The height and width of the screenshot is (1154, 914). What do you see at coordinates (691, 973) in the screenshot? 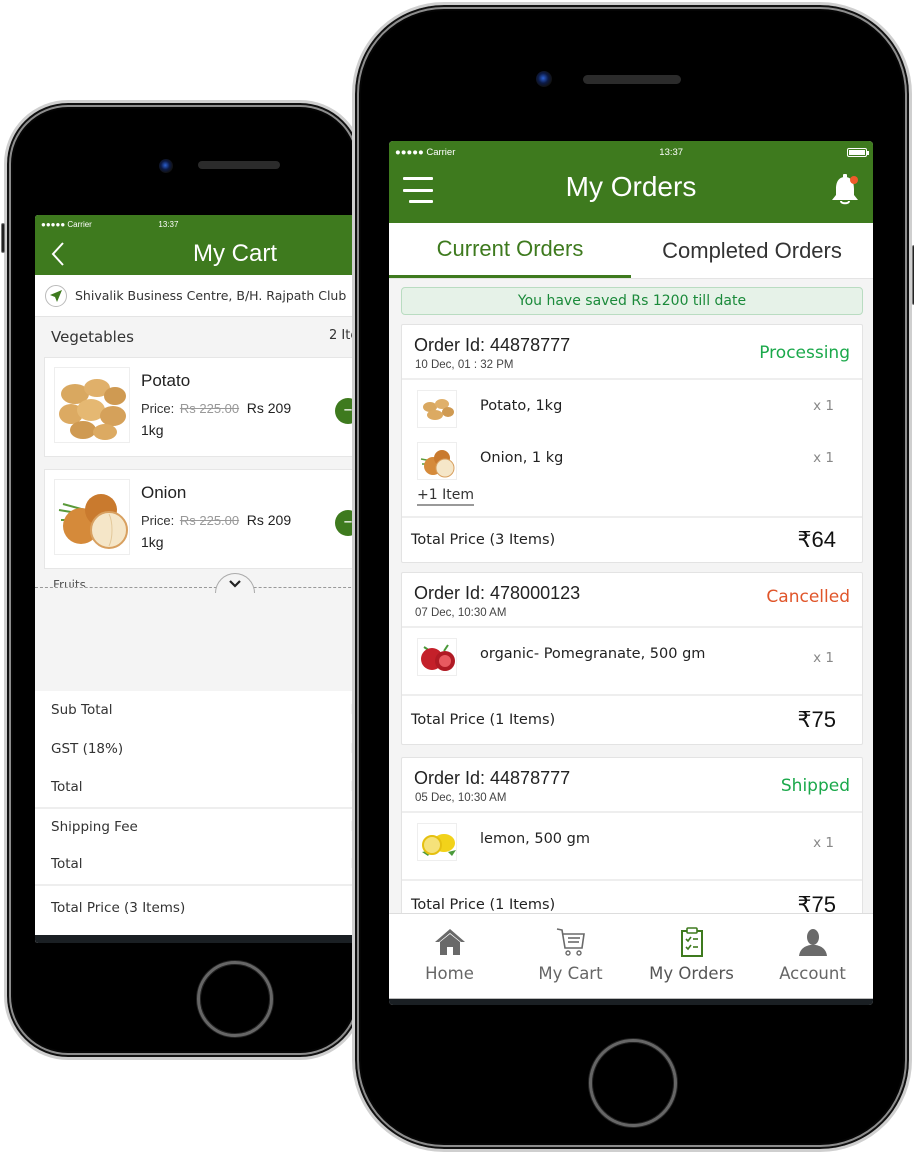
I see `nav-label: My Orders` at bounding box center [691, 973].